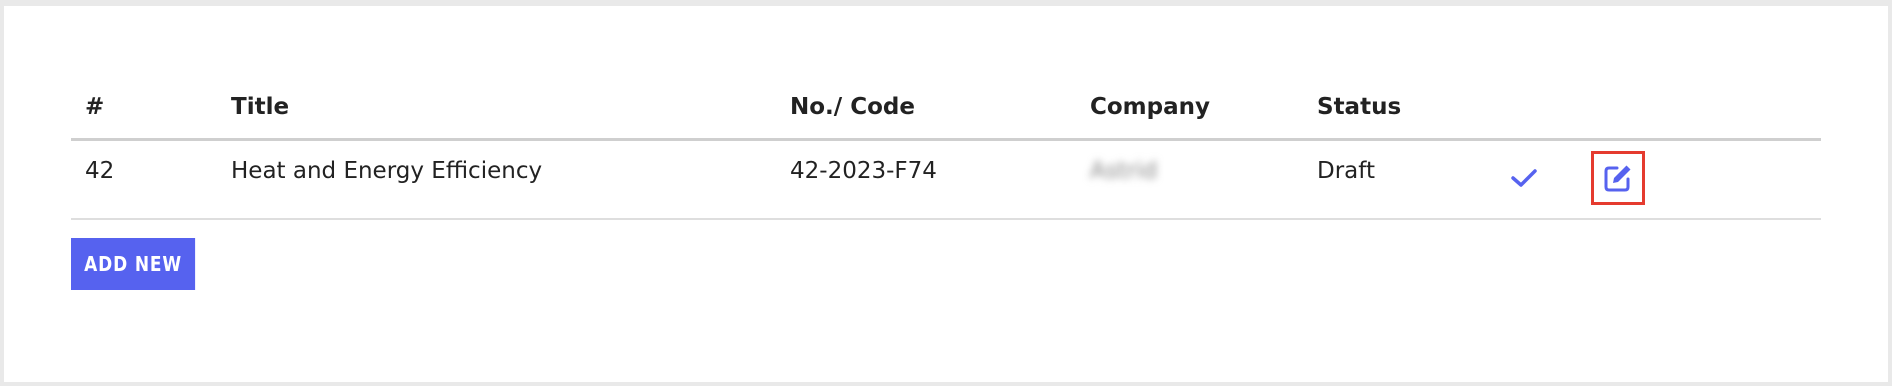  Describe the element at coordinates (95, 107) in the screenshot. I see `header-number: #` at that location.